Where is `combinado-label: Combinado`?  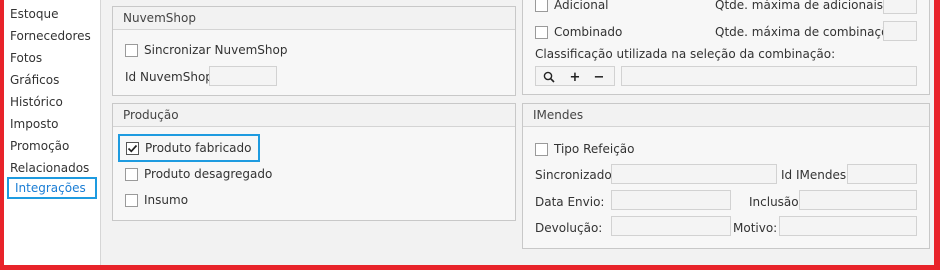 combinado-label: Combinado is located at coordinates (588, 32).